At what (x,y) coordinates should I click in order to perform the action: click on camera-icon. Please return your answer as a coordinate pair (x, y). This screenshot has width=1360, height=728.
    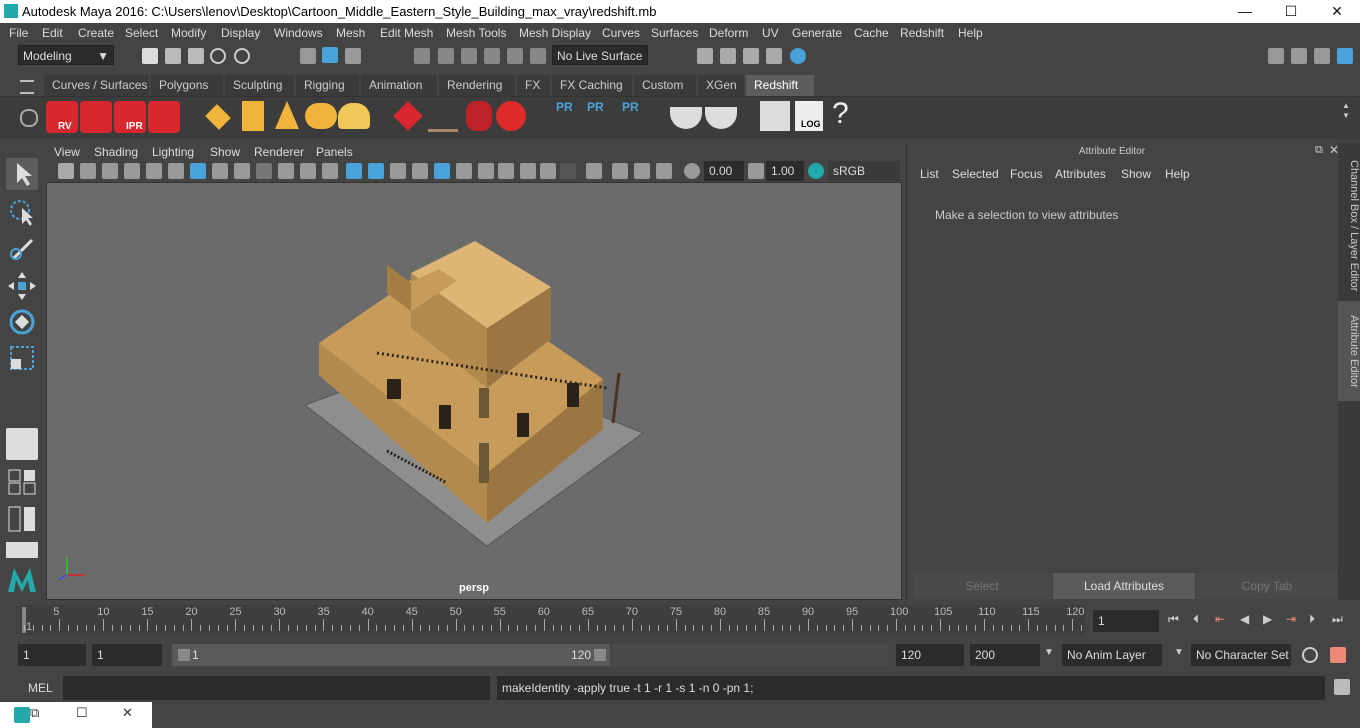
    Looking at the image, I should click on (66, 171).